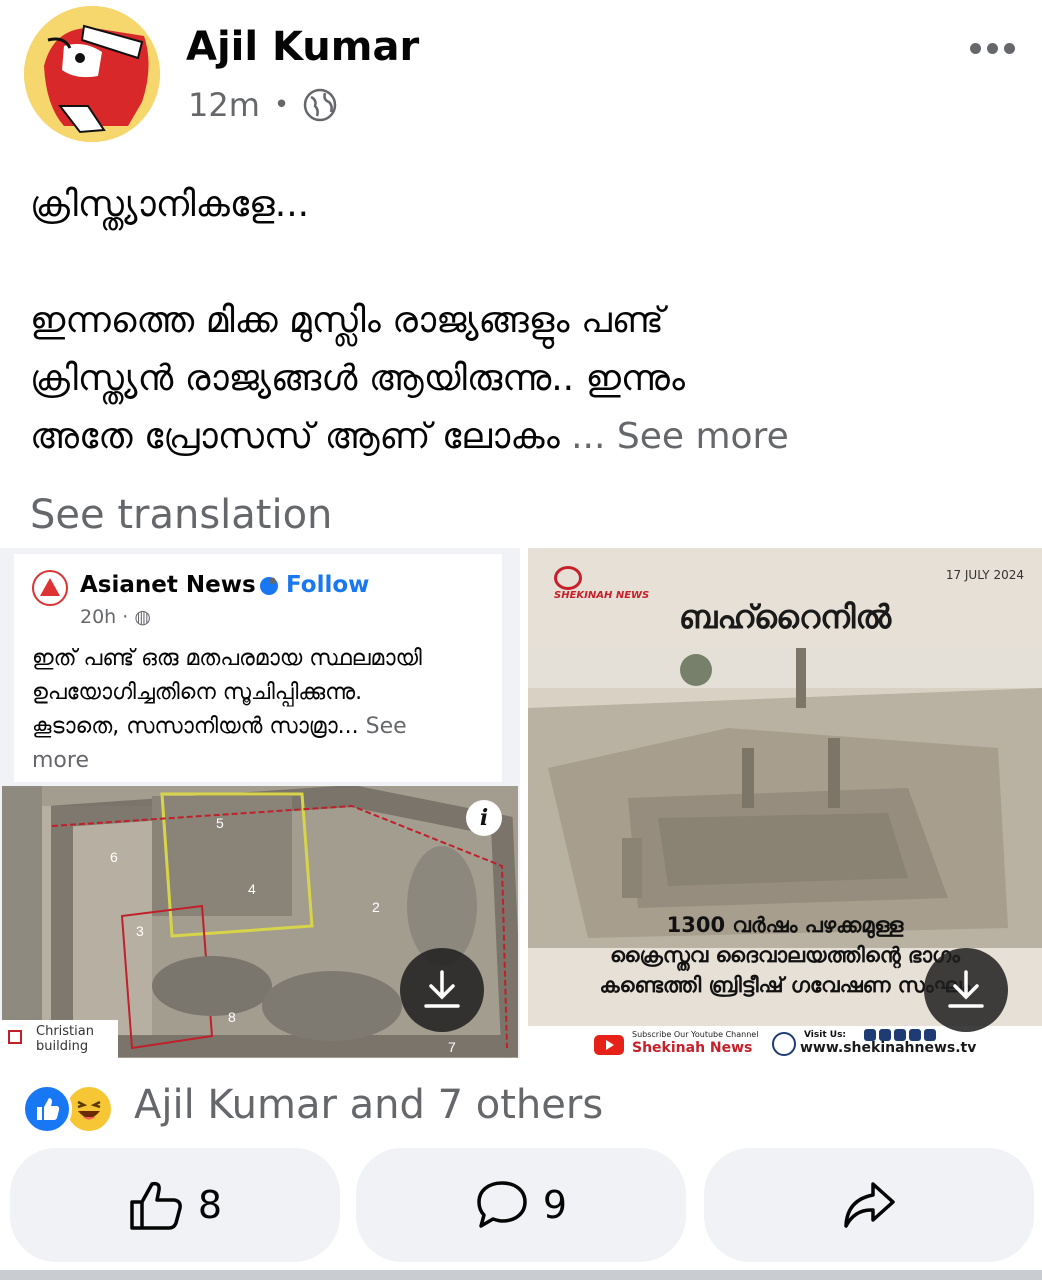  Describe the element at coordinates (357, 378) in the screenshot. I see `post-text-line: ക്രിസ്ത്യൻ രാജ്യങ്ങൾ ആയിരുന്നു.. ഇന്നും` at that location.